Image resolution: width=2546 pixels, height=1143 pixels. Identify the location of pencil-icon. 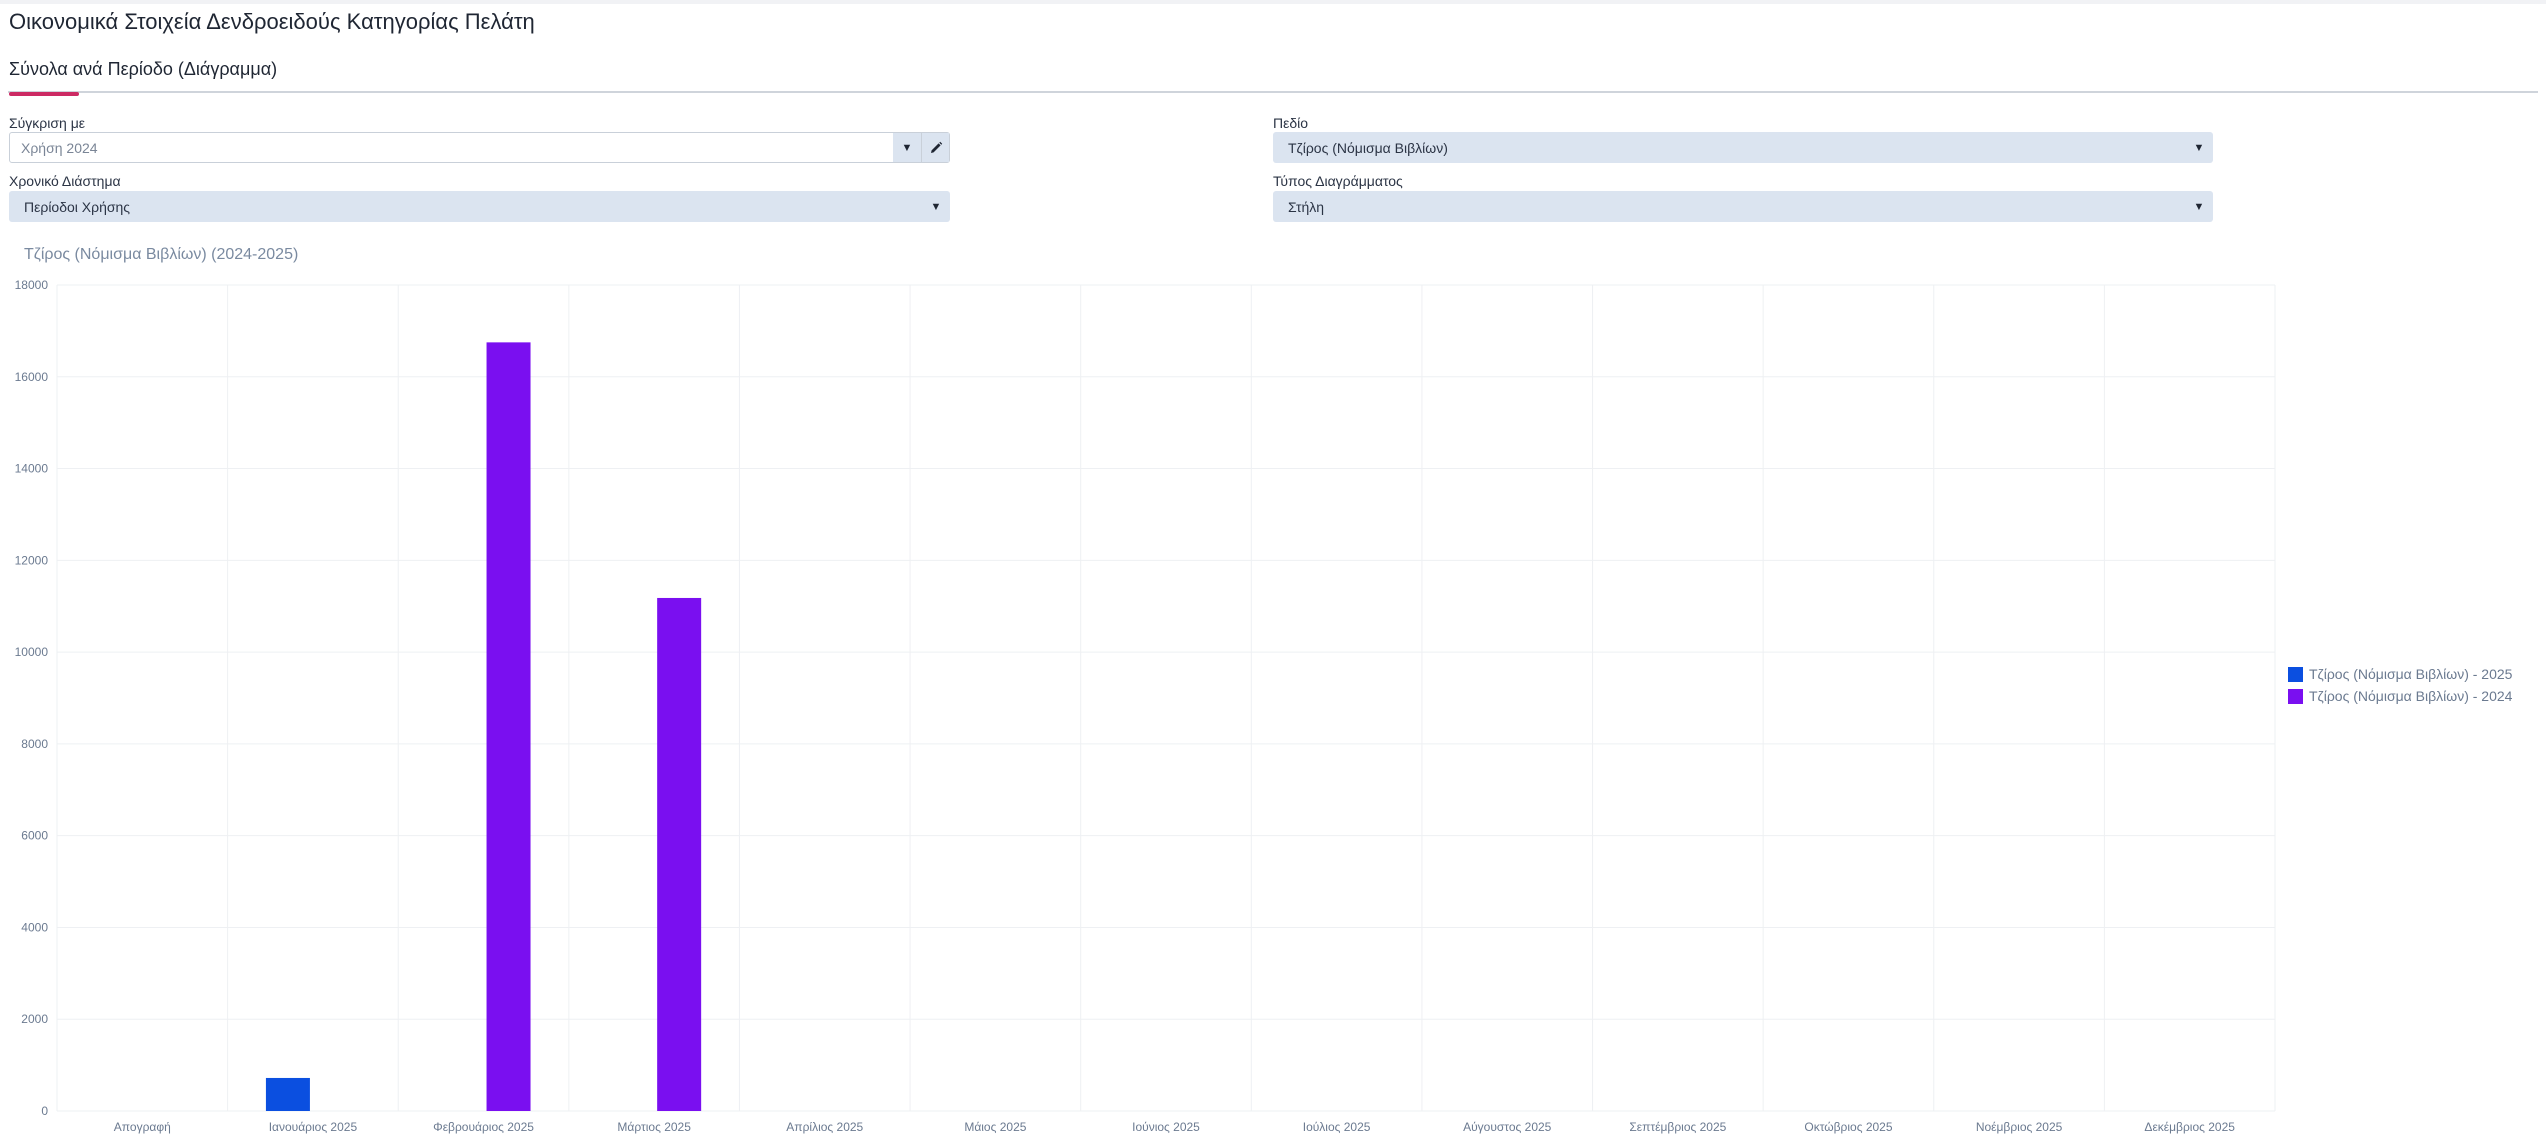
(935, 147).